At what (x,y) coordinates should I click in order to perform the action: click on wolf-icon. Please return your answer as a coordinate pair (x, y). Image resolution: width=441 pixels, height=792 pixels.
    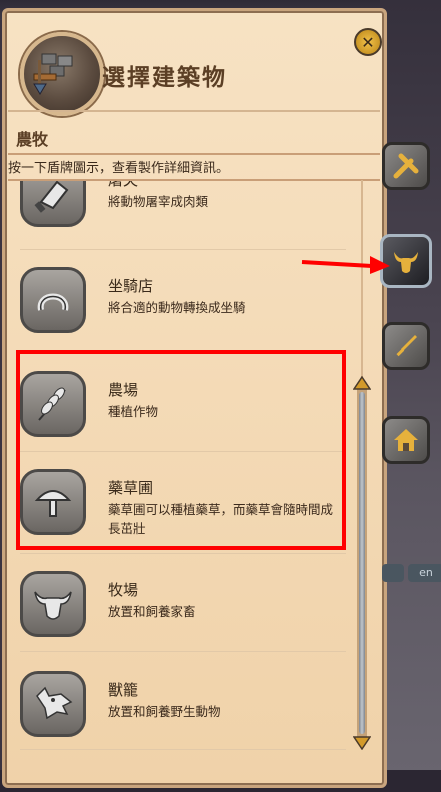
    Looking at the image, I should click on (53, 704).